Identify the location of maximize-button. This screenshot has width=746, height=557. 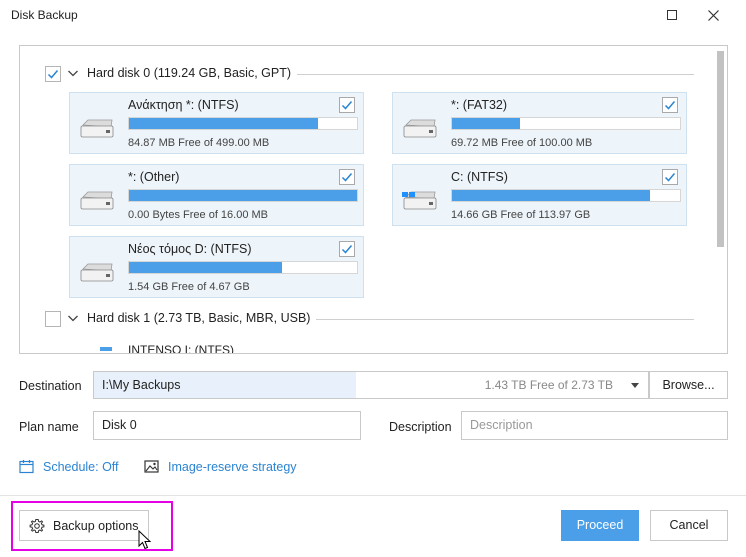
(672, 15).